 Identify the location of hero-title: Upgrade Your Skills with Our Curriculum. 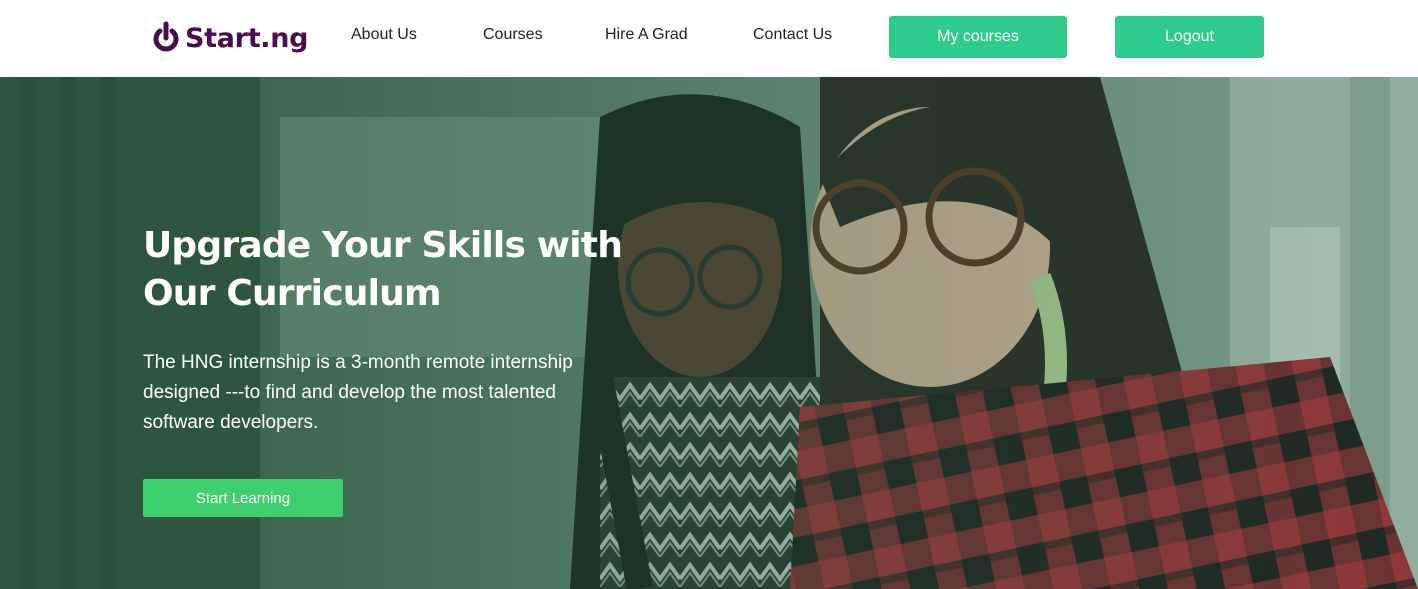
(383, 270).